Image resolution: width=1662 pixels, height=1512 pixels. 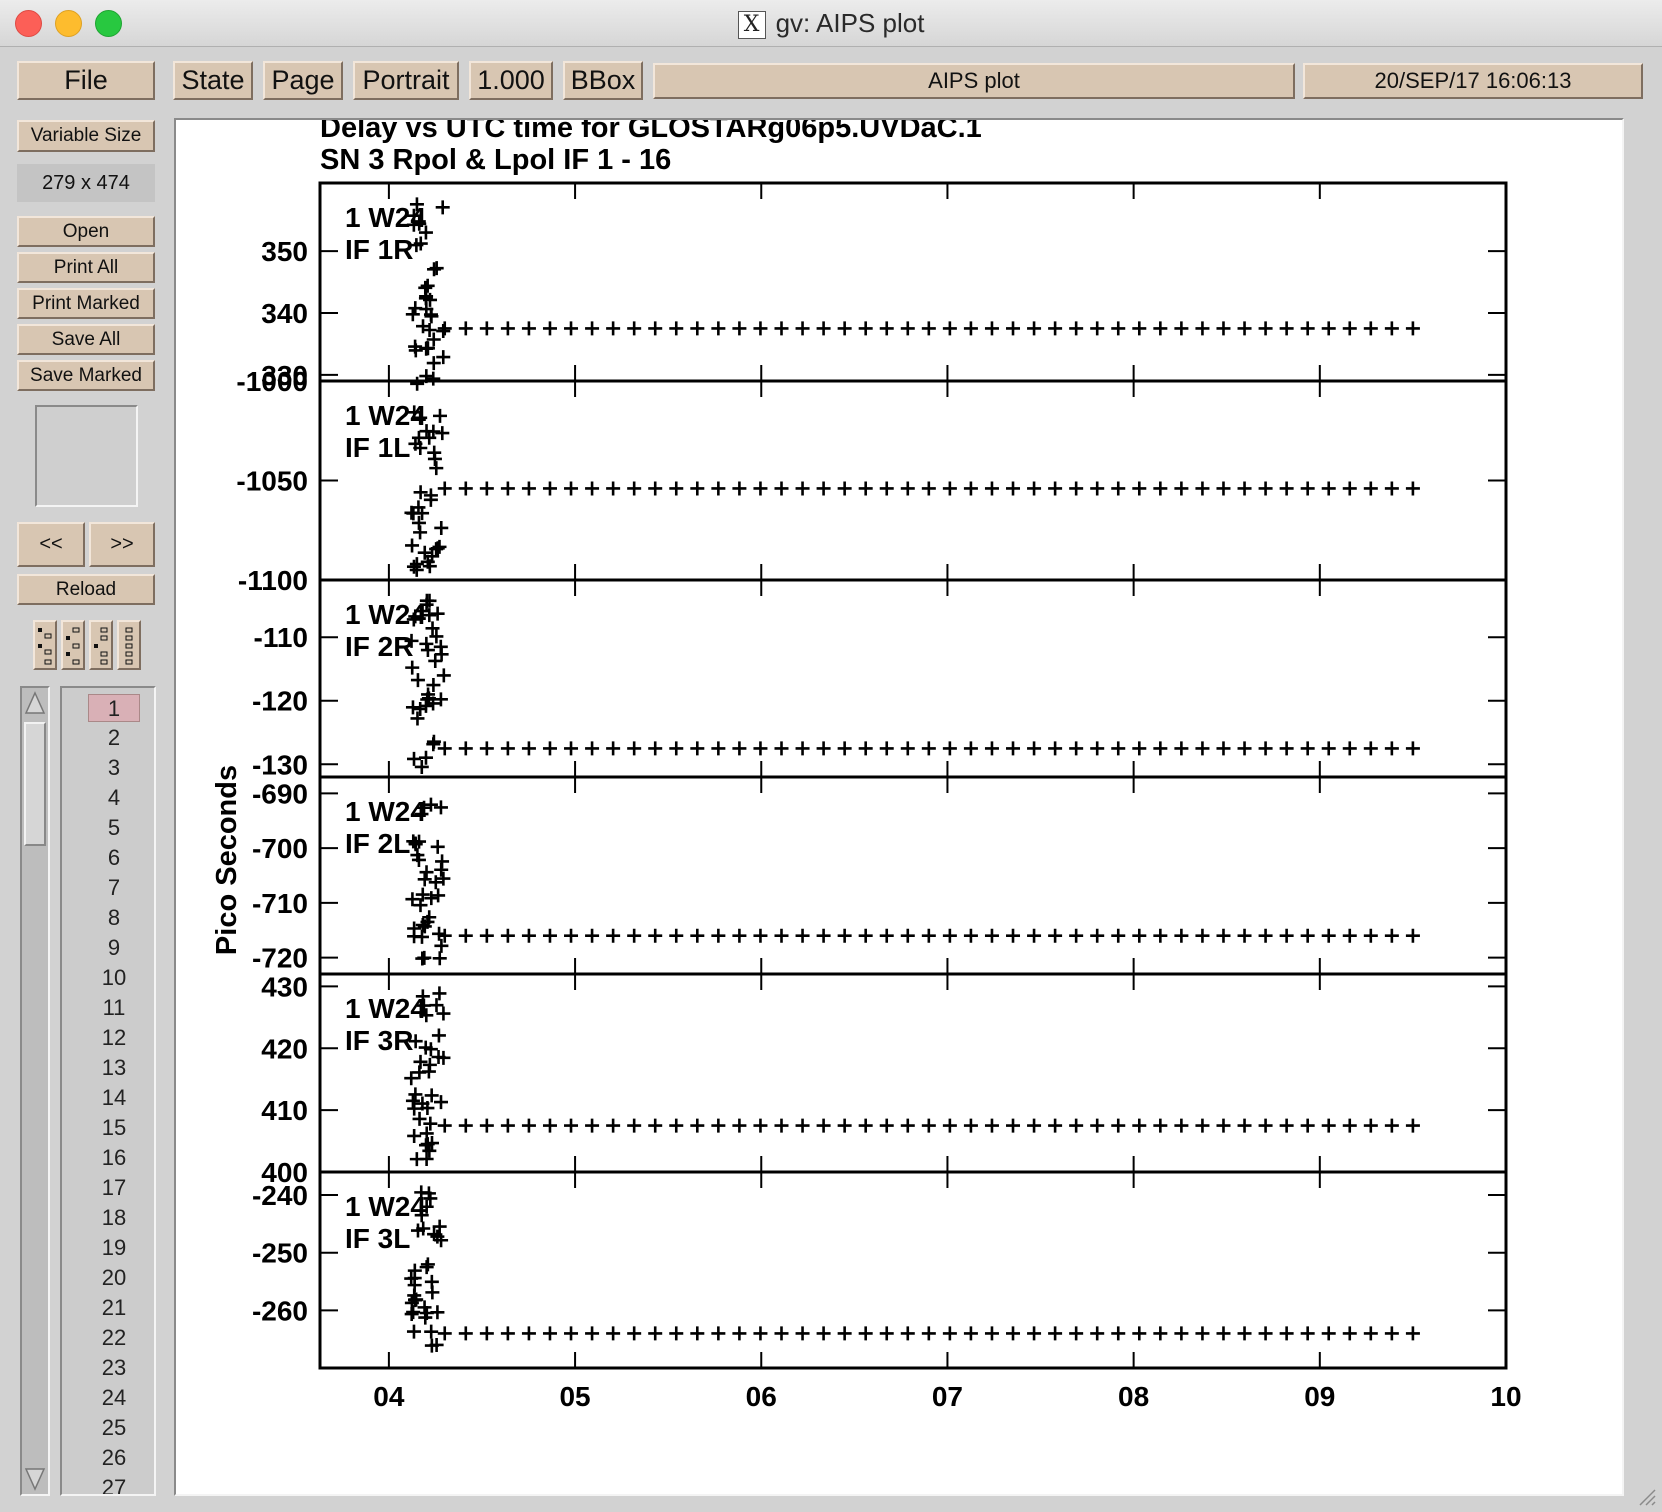 I want to click on next-page-button: >>, so click(x=122, y=544).